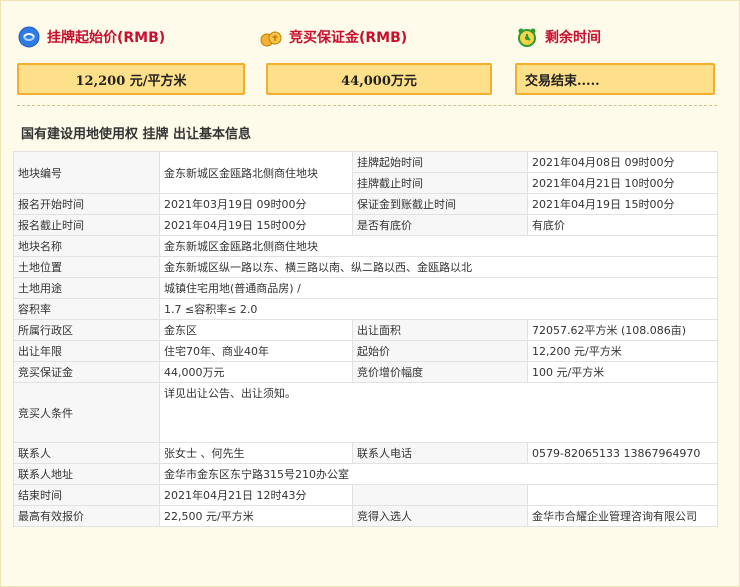 The width and height of the screenshot is (740, 587). I want to click on location-label: 土地位置, so click(86, 267).